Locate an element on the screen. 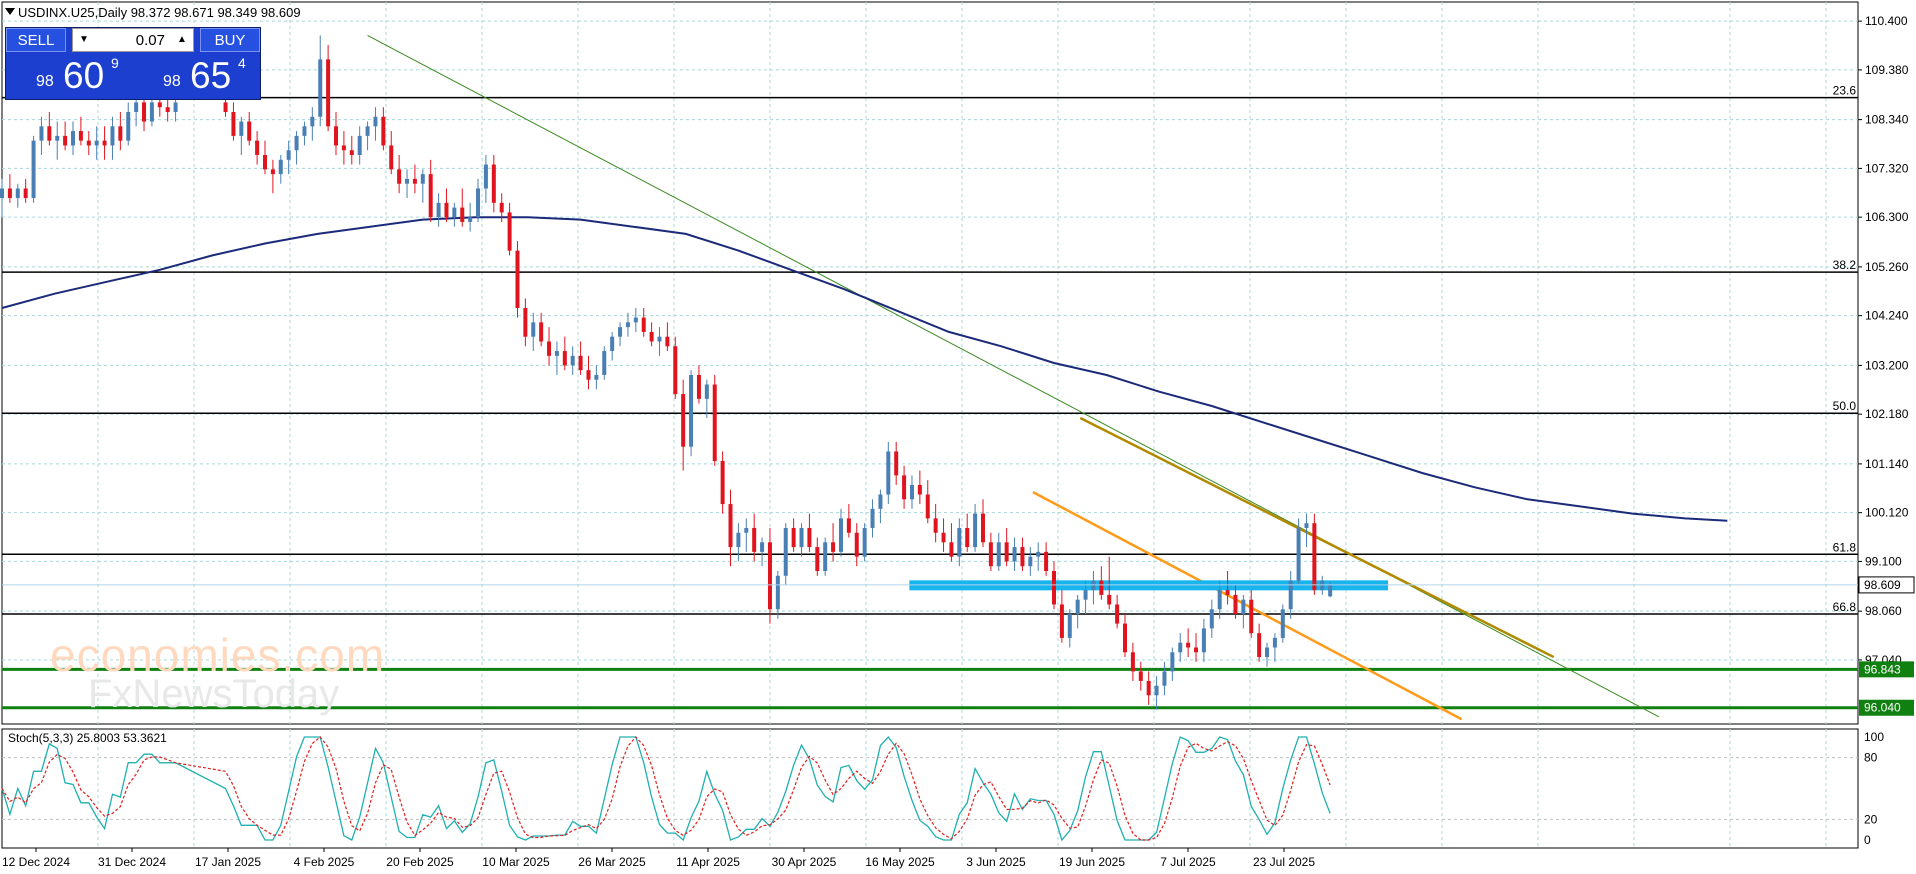 Image resolution: width=1916 pixels, height=874 pixels. one-click-trading-panel: SELL ▼ 0.07 ▲ BUY 98 60 9 98 65 4 is located at coordinates (133, 63).